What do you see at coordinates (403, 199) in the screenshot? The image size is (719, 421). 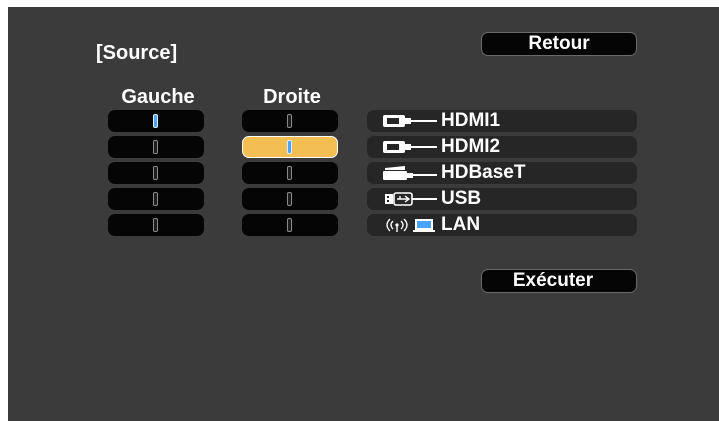 I see `usb-icon` at bounding box center [403, 199].